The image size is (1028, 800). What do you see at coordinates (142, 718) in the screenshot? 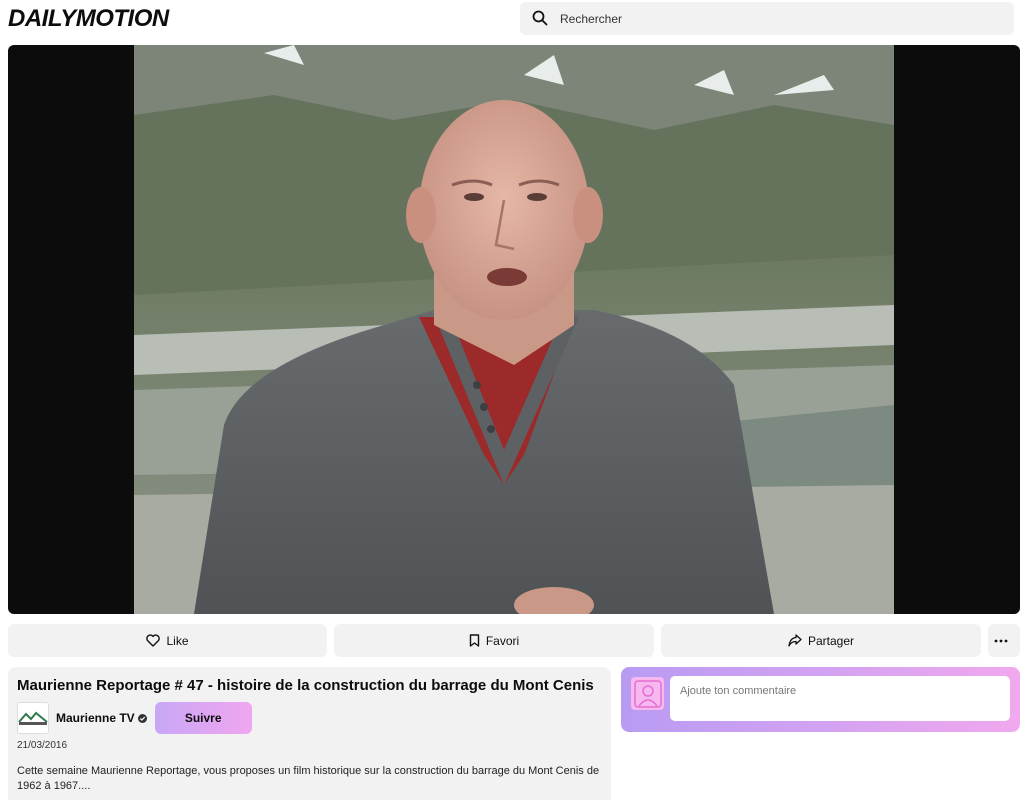
I see `verified-badge-icon` at bounding box center [142, 718].